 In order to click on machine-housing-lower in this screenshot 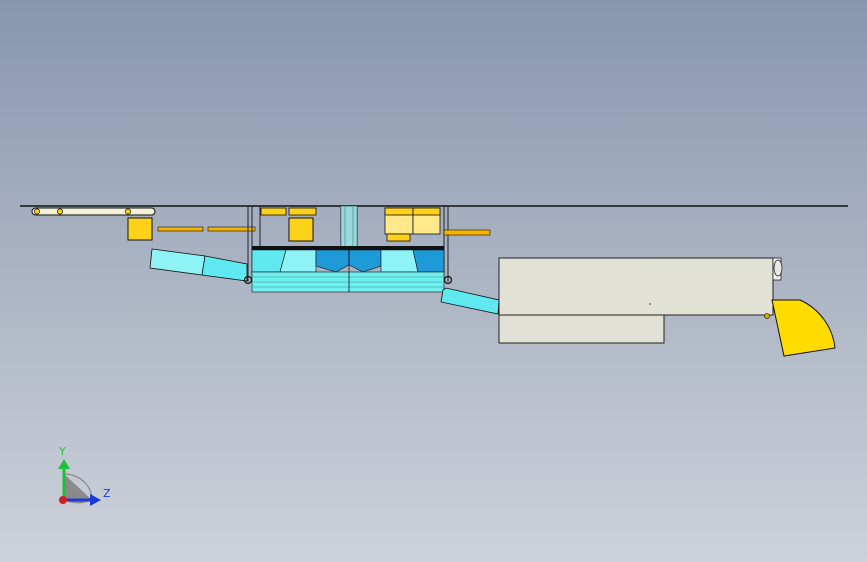, I will do `click(581, 329)`.